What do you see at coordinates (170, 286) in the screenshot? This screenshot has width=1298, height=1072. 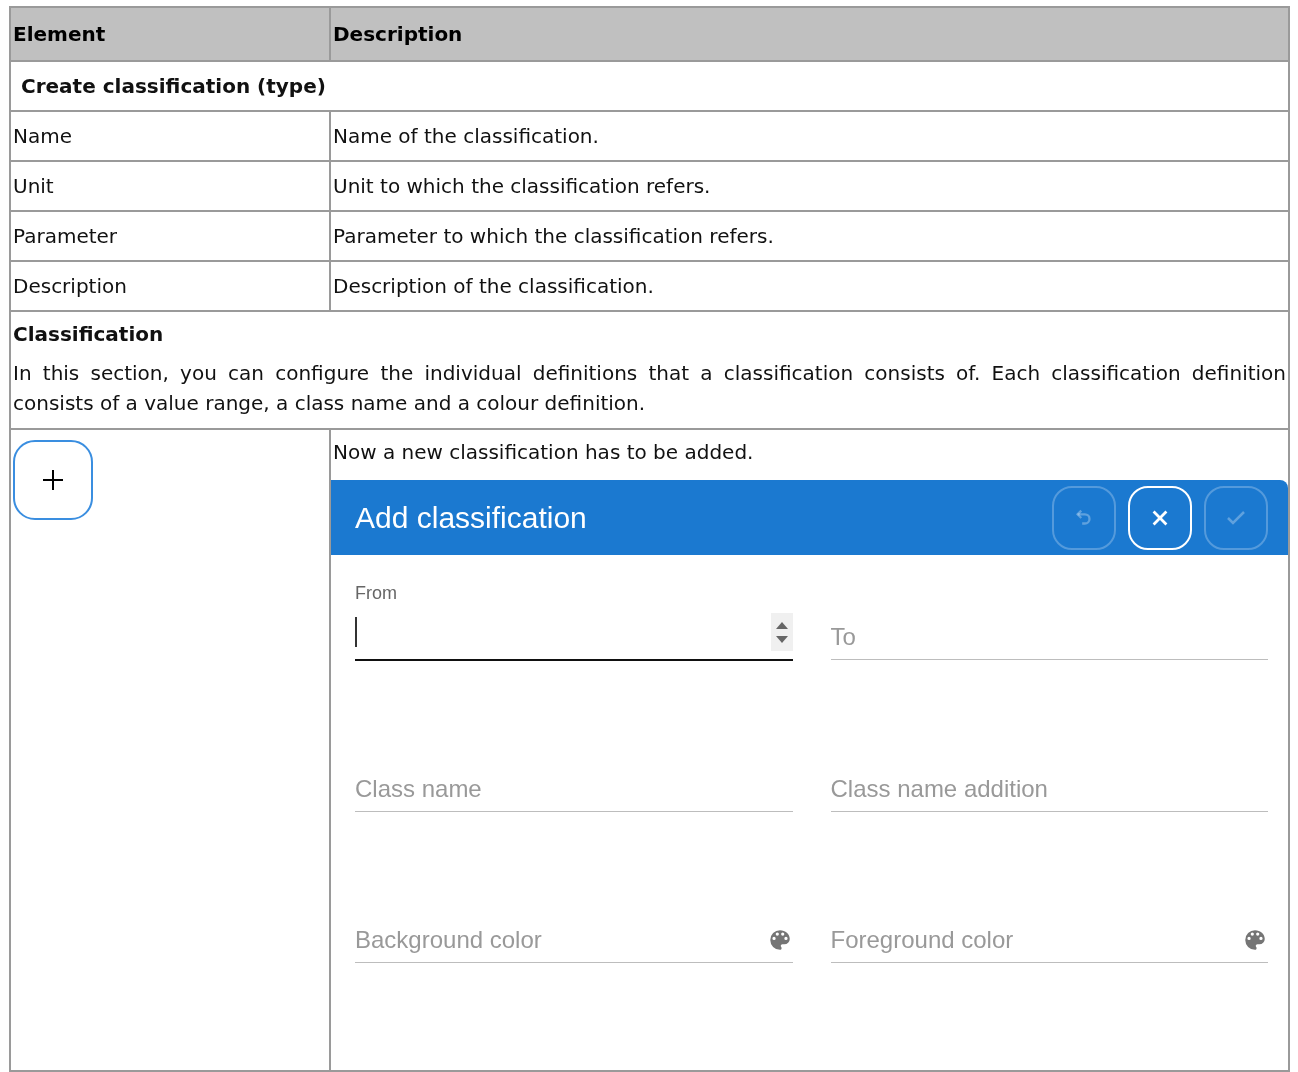 I see `table-cell: Description` at bounding box center [170, 286].